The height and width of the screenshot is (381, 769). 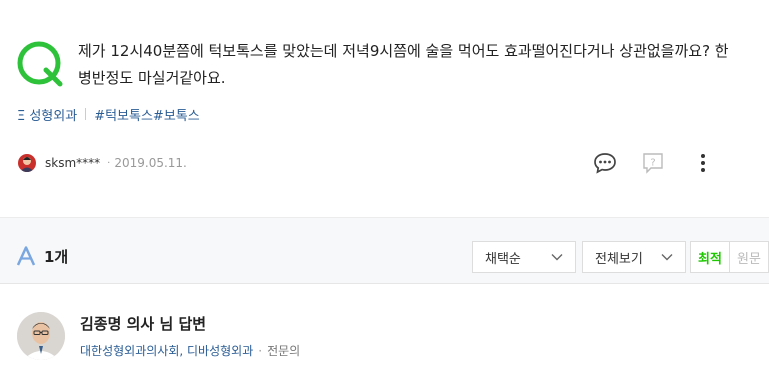 I want to click on translation-toggle: 최적 원문, so click(x=729, y=257).